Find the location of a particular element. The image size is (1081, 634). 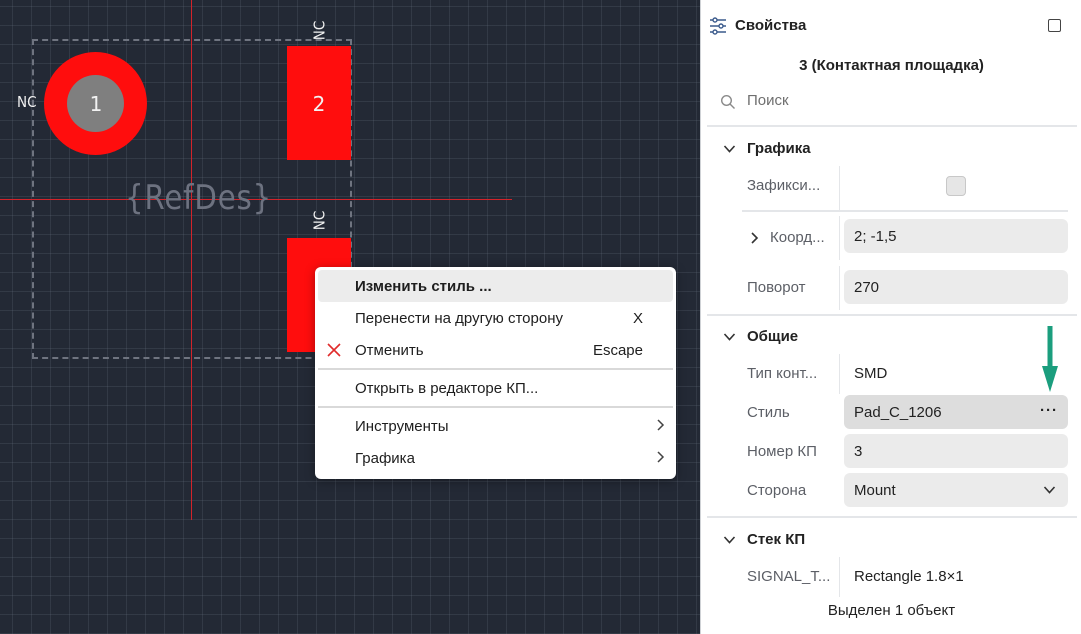

nc-label-pad-2: NC is located at coordinates (319, 30).